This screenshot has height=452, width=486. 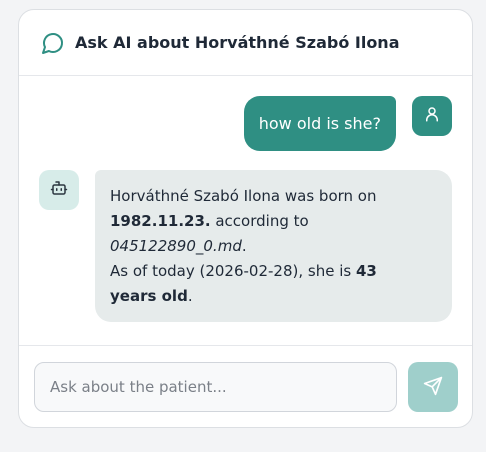 I want to click on assistant-avatar, so click(x=59, y=190).